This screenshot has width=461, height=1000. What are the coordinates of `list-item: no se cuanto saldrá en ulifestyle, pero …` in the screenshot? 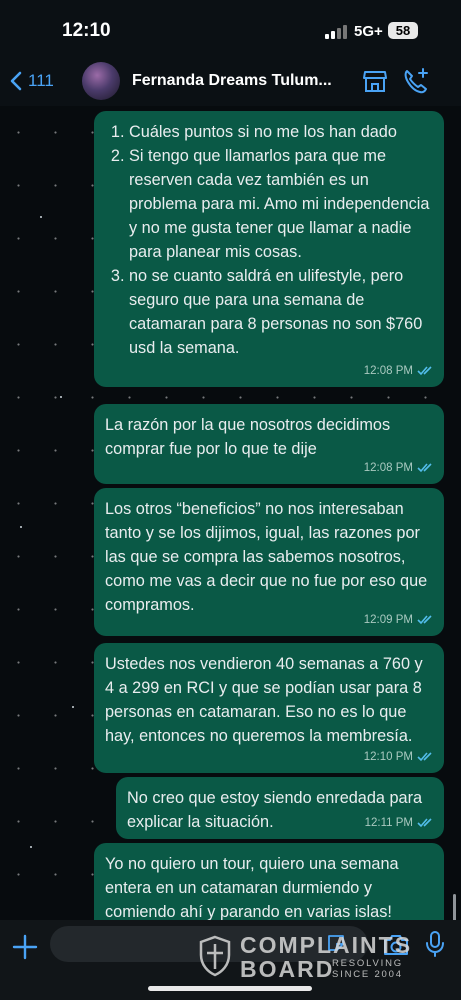 It's located at (280, 312).